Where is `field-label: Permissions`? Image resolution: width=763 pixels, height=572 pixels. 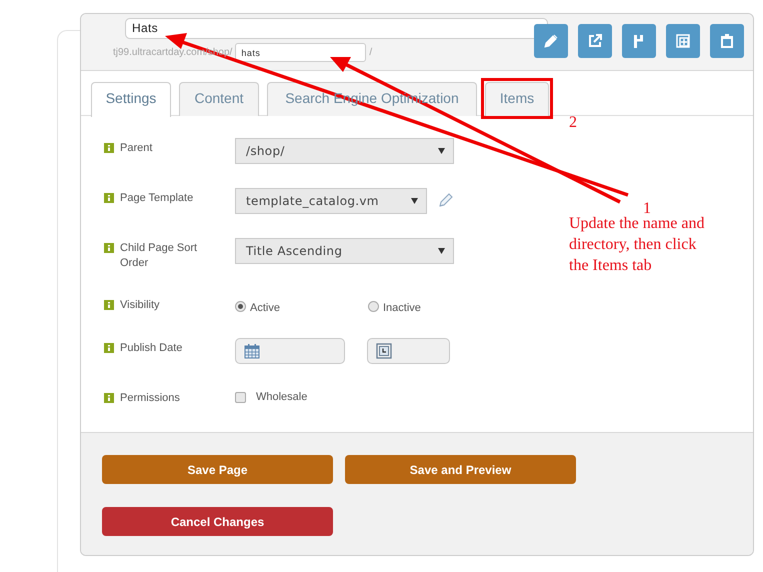
field-label: Permissions is located at coordinates (150, 398).